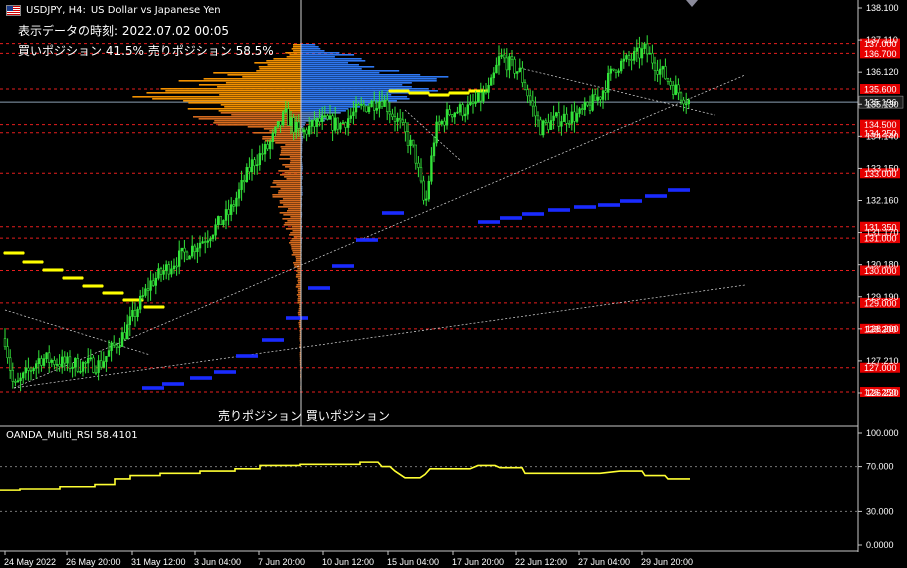  What do you see at coordinates (882, 40) in the screenshot?
I see `price-tick-label: 137.110` at bounding box center [882, 40].